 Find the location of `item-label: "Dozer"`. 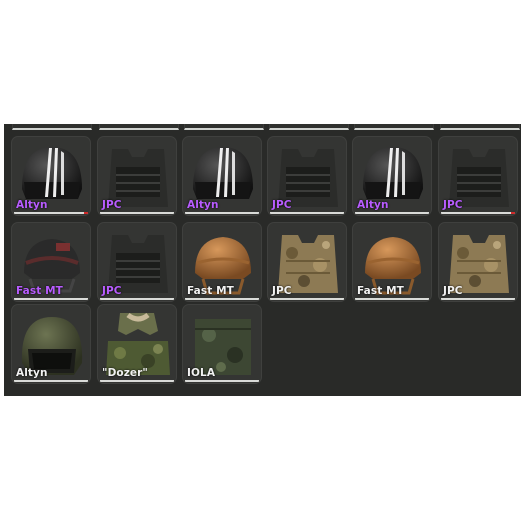

item-label: "Dozer" is located at coordinates (125, 373).